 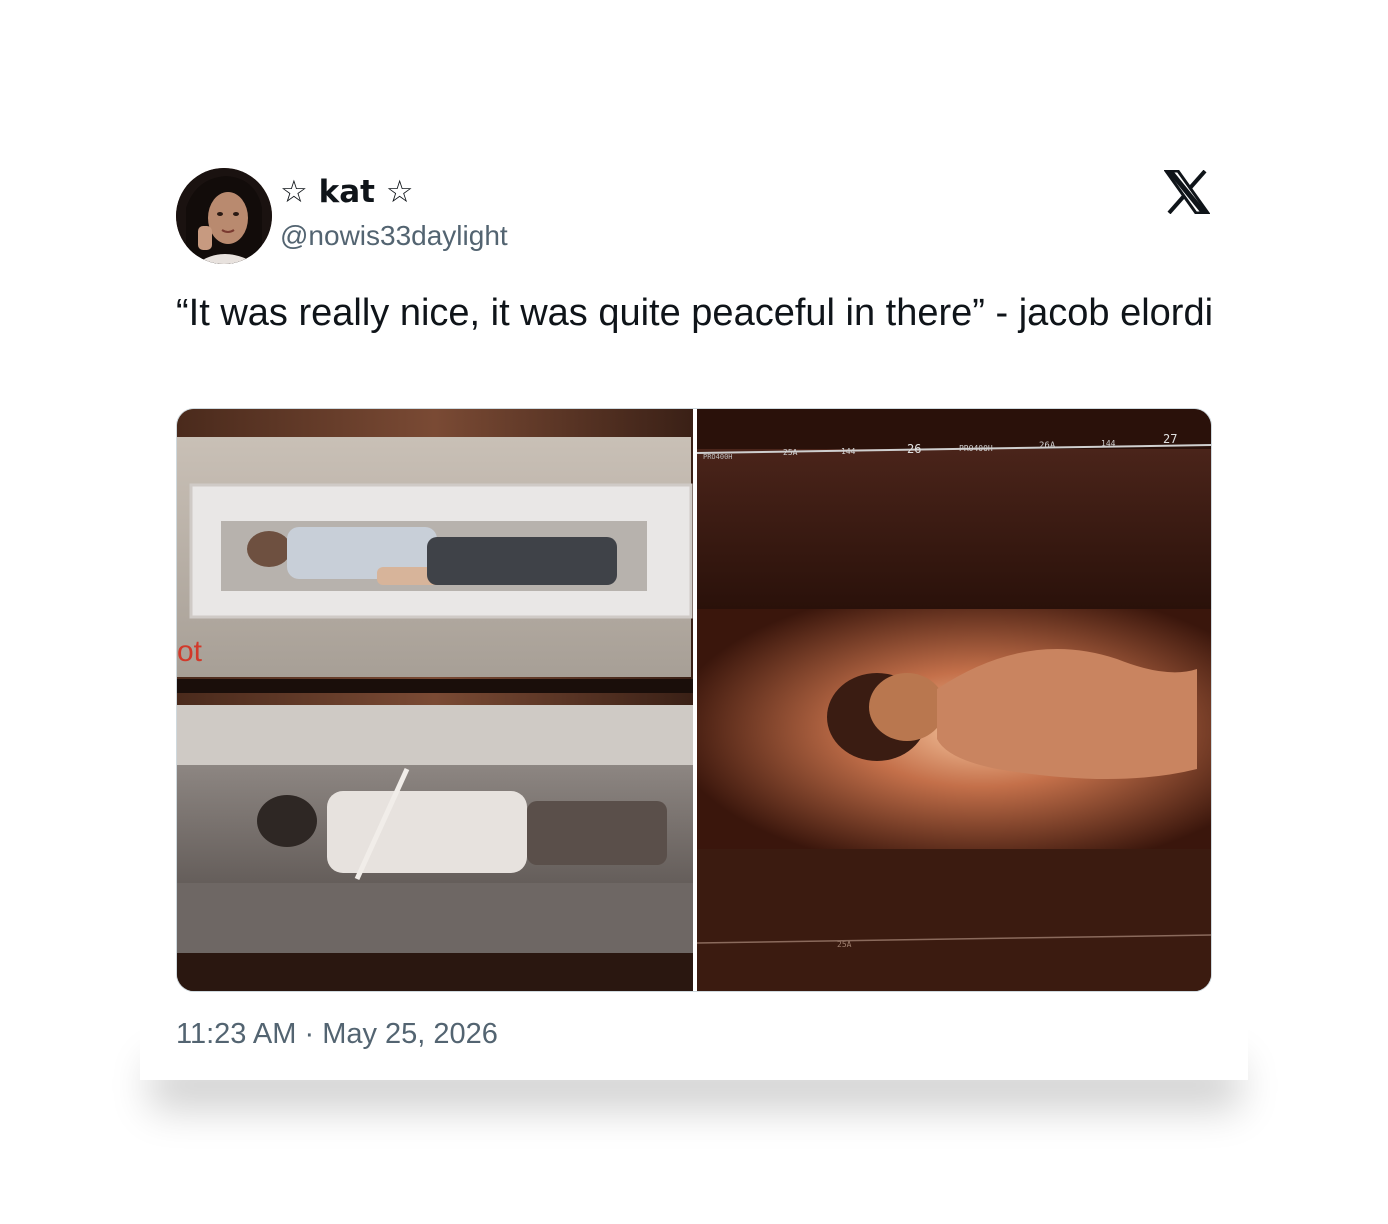 I want to click on film-label-6: 144, so click(x=1108, y=443).